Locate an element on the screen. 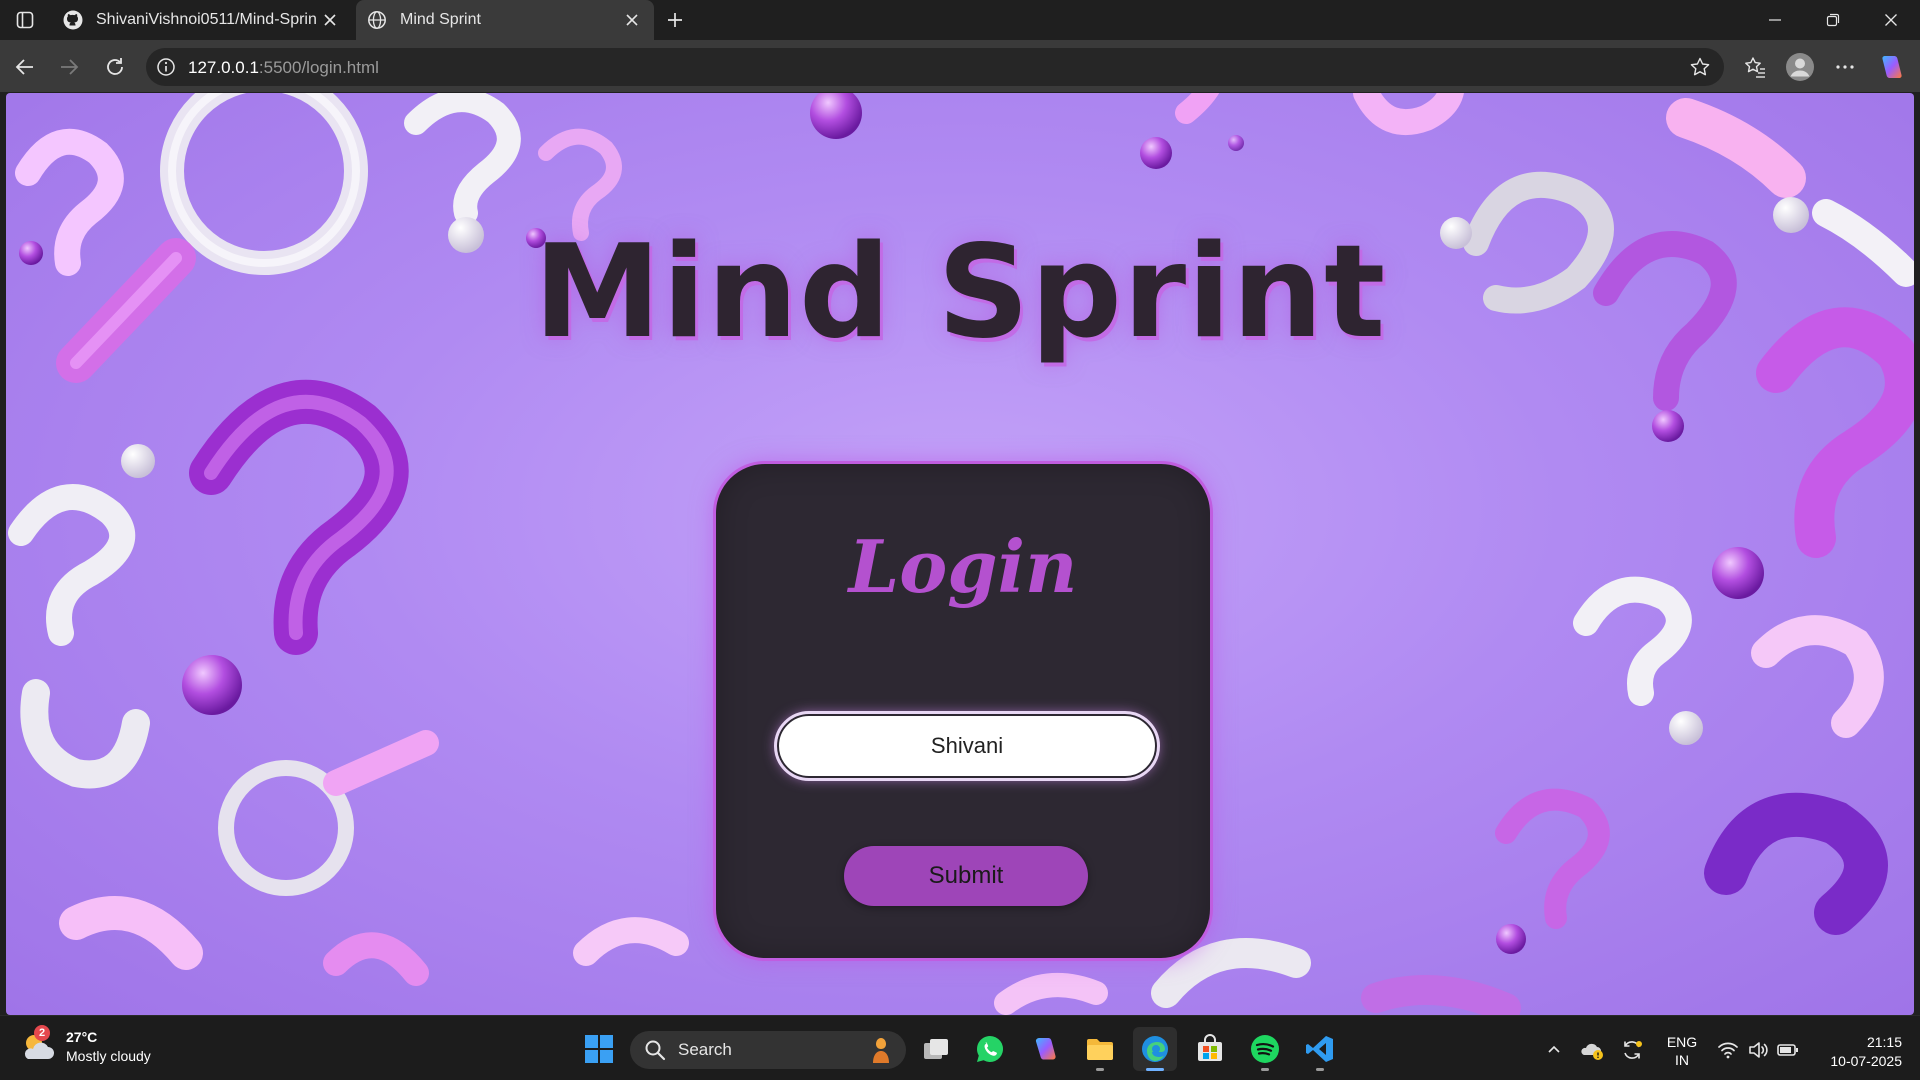 The height and width of the screenshot is (1080, 1920). minimize-icon is located at coordinates (1775, 20).